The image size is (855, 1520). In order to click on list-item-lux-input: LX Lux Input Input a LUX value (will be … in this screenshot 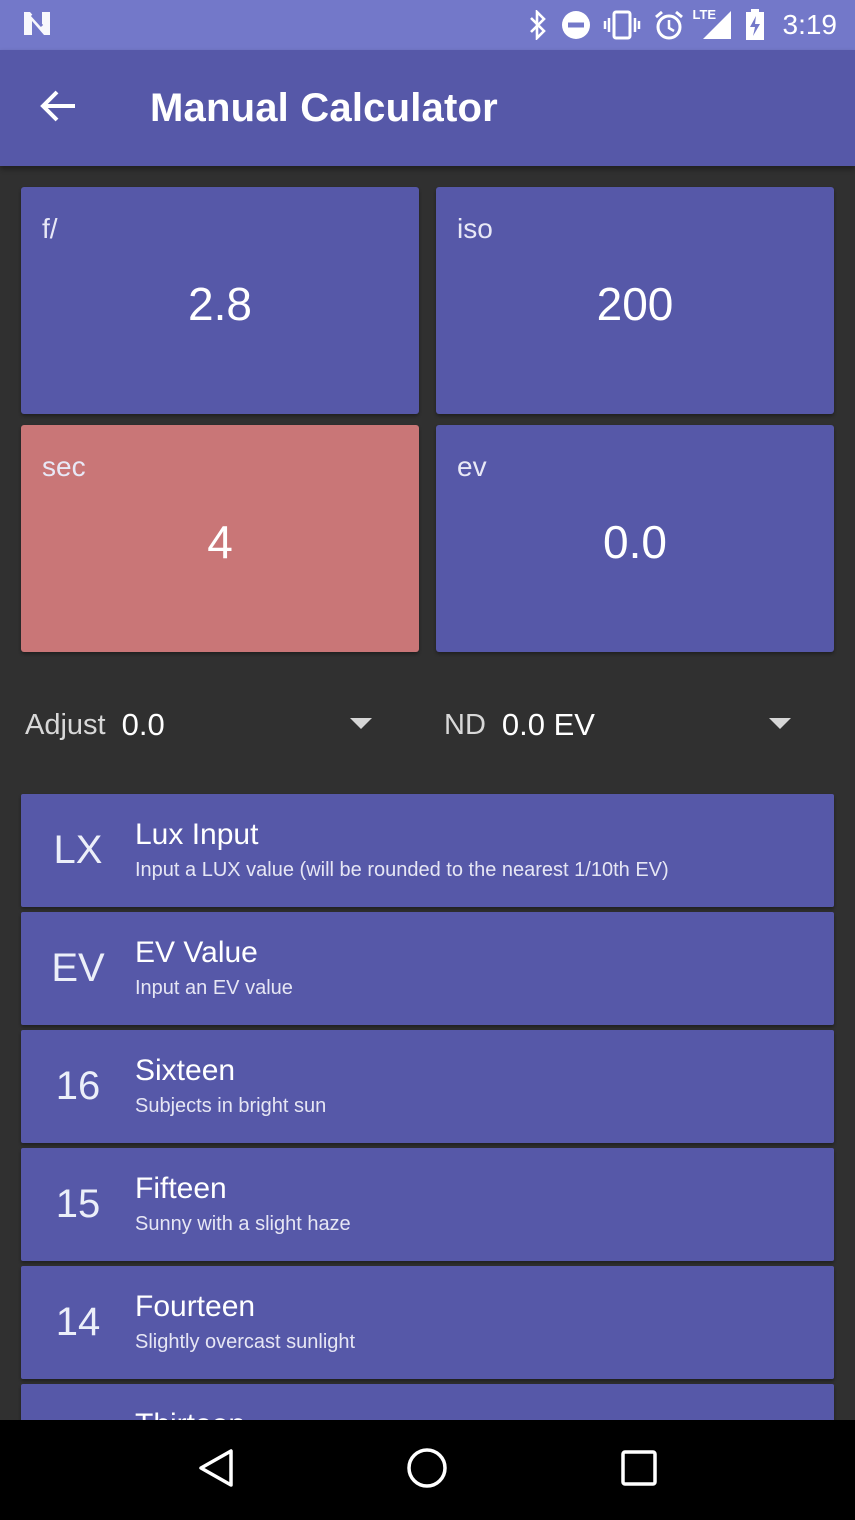, I will do `click(427, 850)`.